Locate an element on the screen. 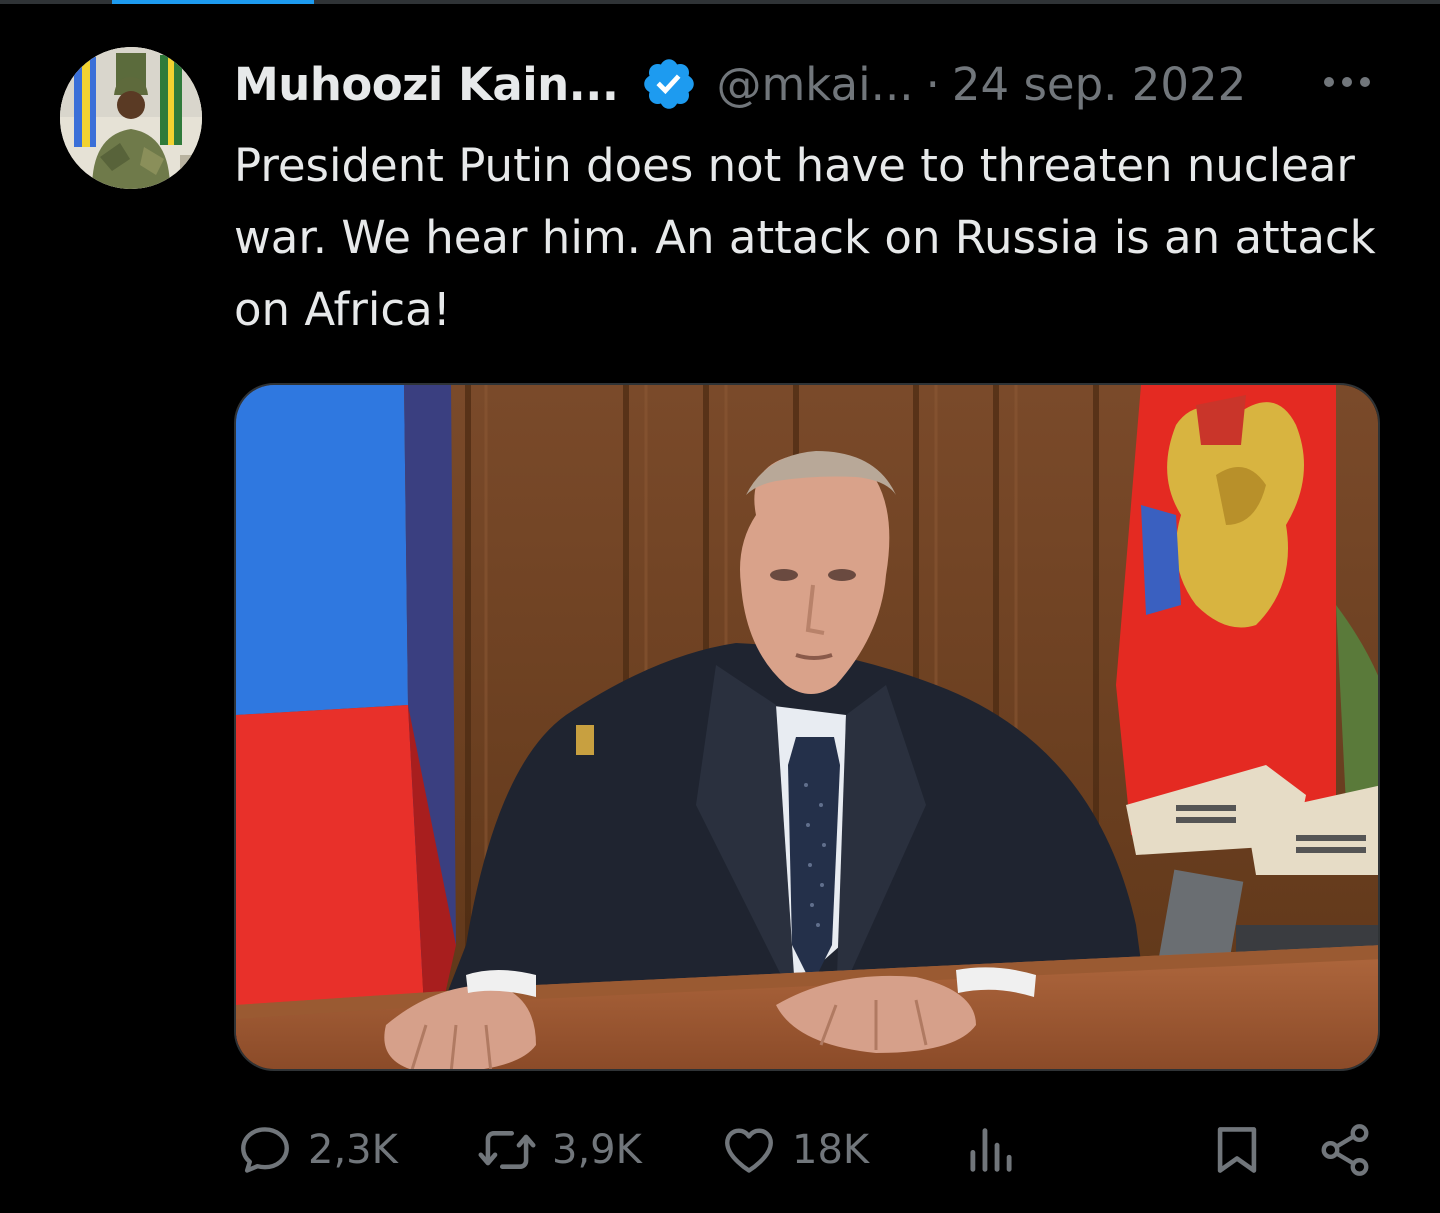 The image size is (1440, 1213). verified-badge-icon is located at coordinates (669, 84).